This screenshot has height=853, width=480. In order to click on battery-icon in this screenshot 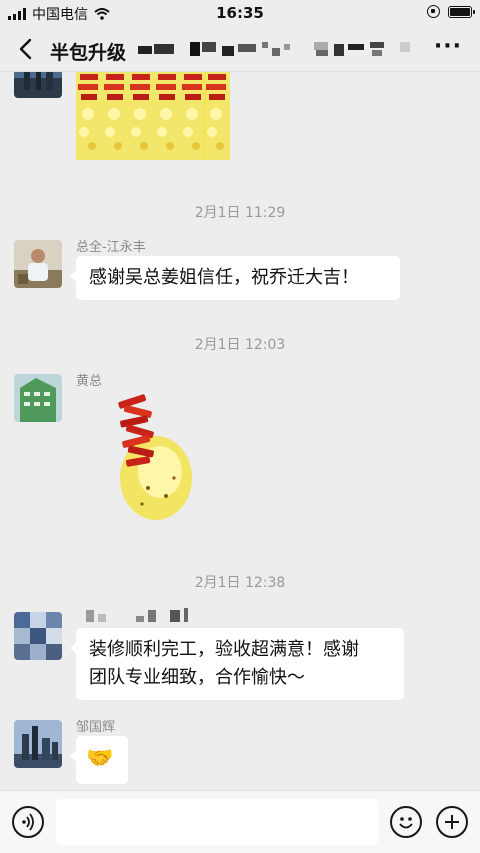, I will do `click(461, 11)`.